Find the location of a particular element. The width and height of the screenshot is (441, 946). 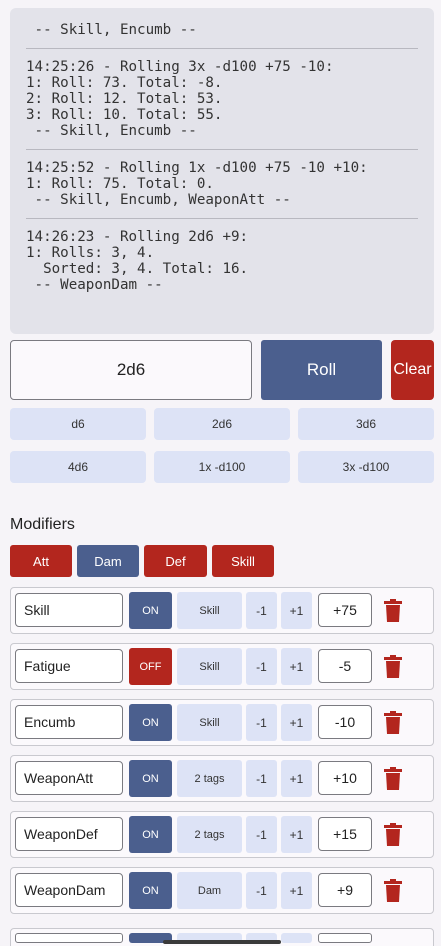

log-line: 1: Roll: 73. Total: -8. is located at coordinates (124, 83).